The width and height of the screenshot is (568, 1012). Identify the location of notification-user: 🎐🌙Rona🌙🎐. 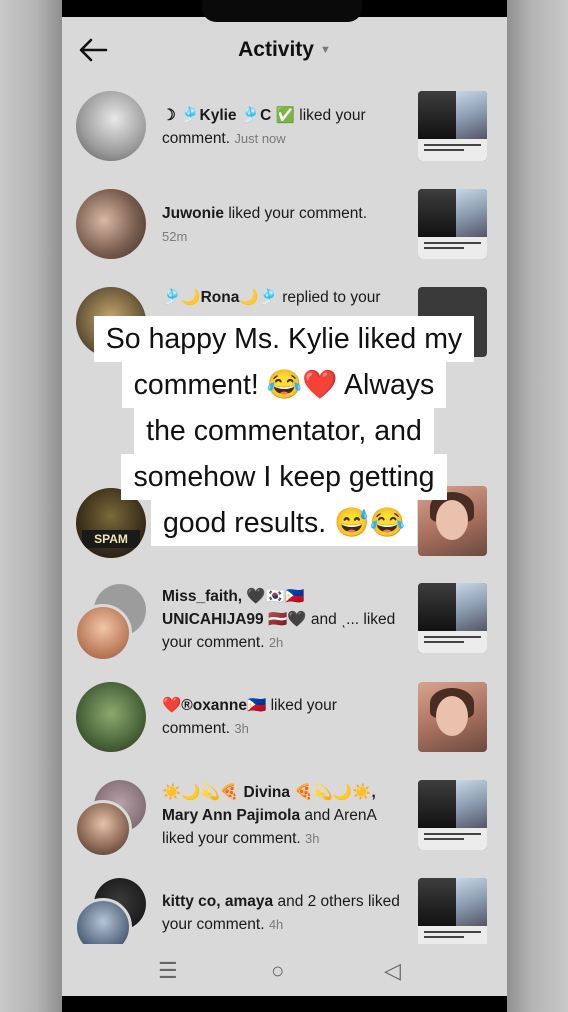
(220, 297).